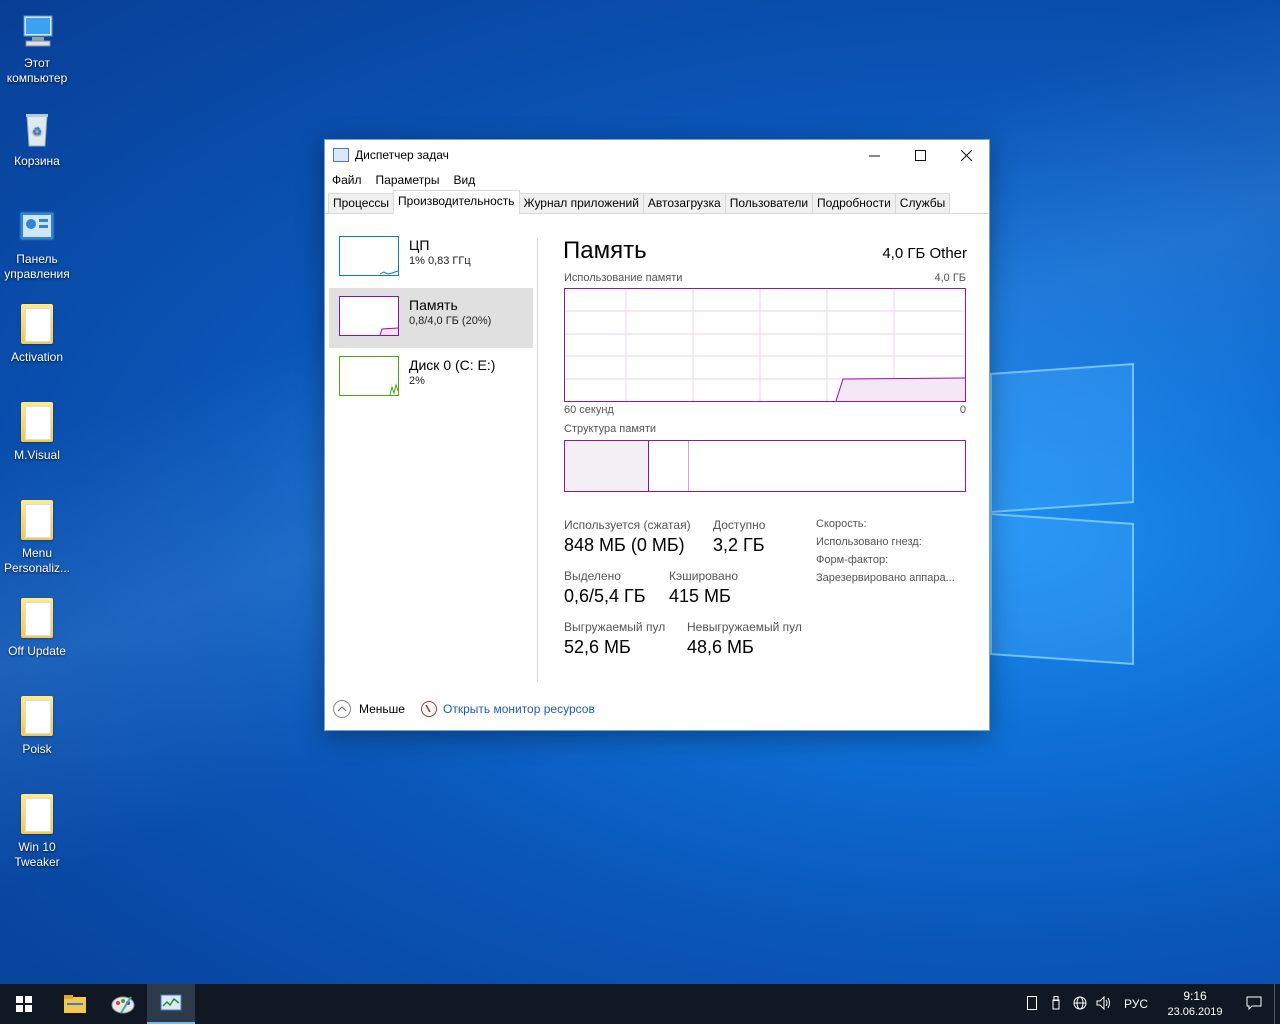 The width and height of the screenshot is (1280, 1024). I want to click on show-desktop-button, so click(1277, 1004).